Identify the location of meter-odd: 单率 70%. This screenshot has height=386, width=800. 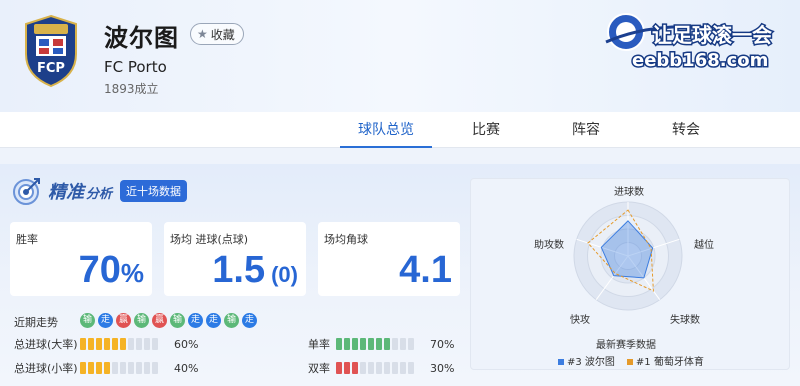
(381, 344).